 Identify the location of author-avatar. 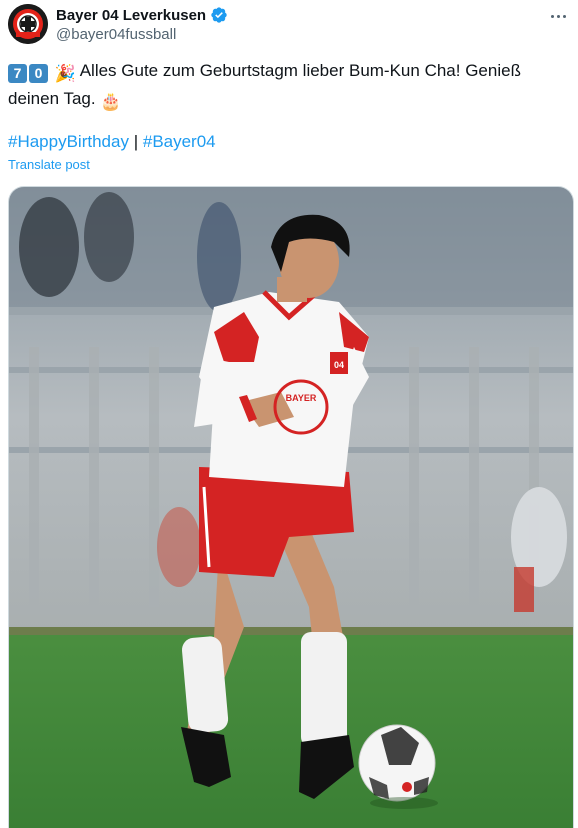
(28, 24).